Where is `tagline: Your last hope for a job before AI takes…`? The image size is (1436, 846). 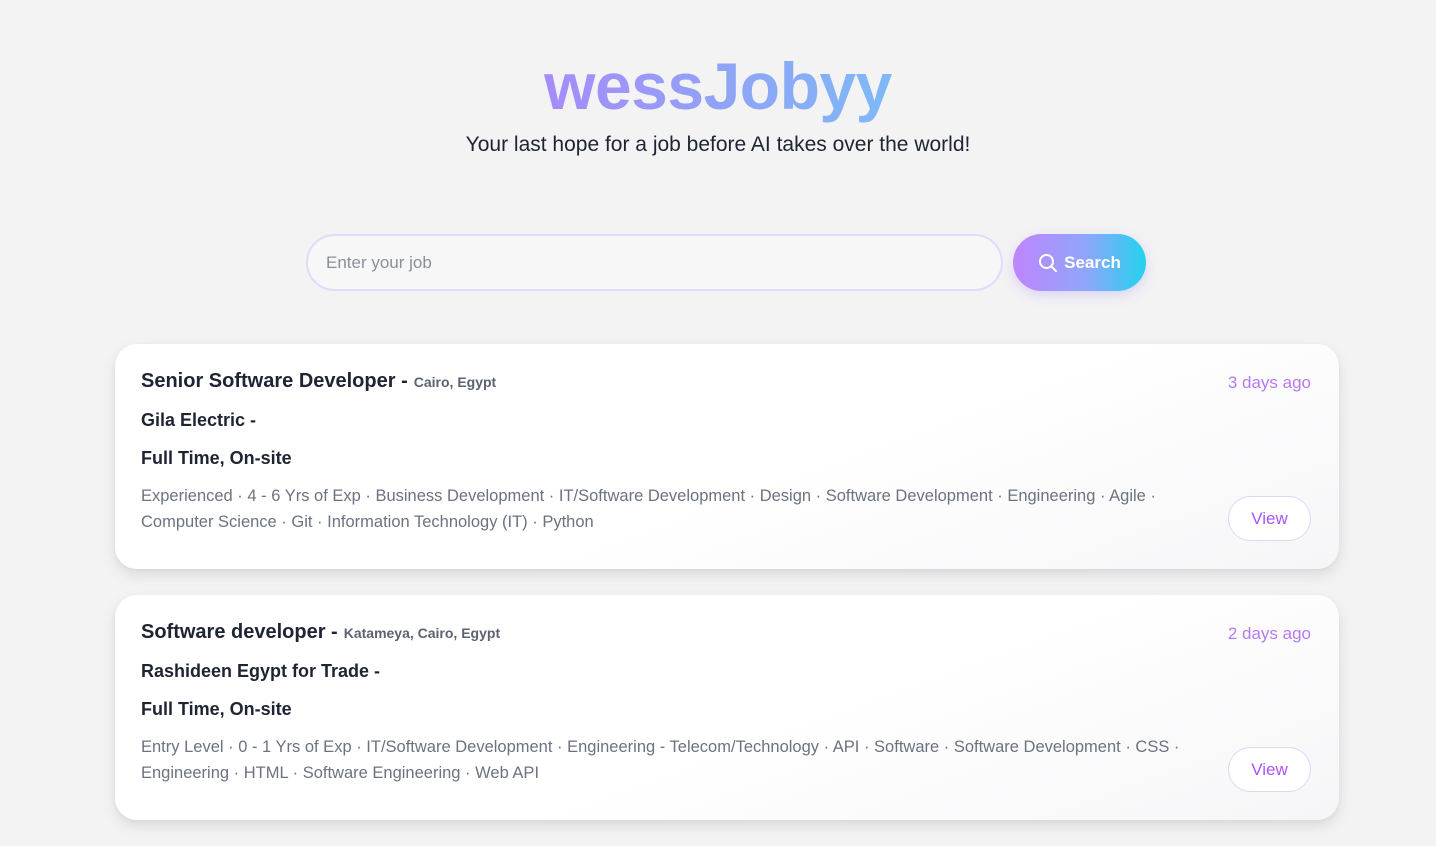 tagline: Your last hope for a job before AI takes… is located at coordinates (718, 144).